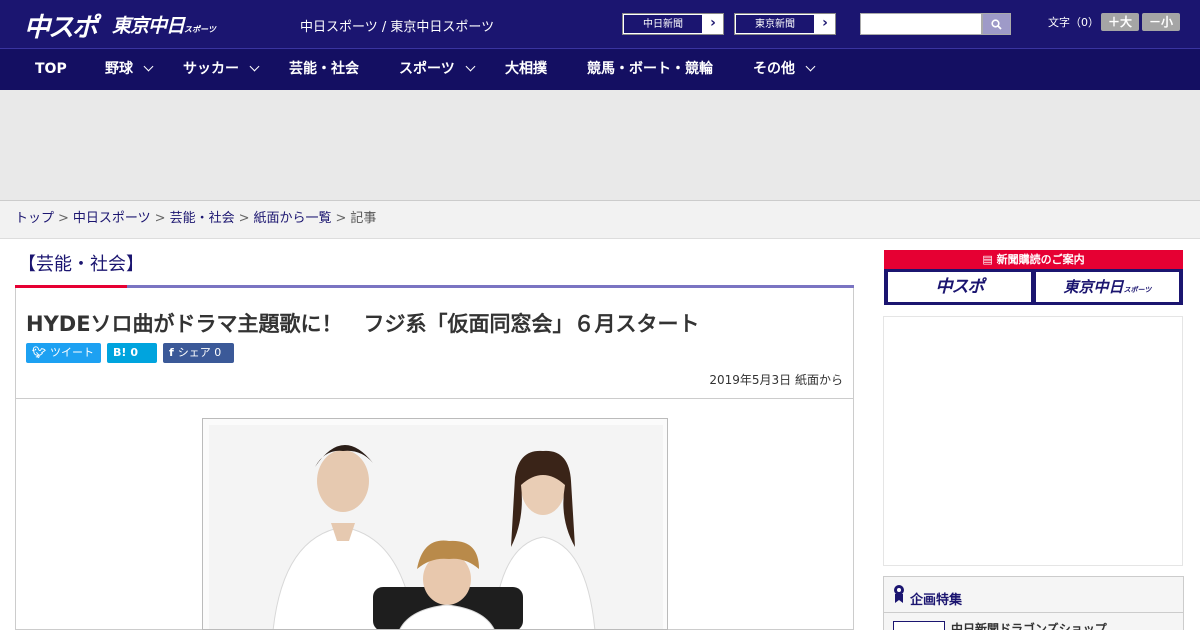 Image resolution: width=1200 pixels, height=630 pixels. I want to click on tokyo-logo-text: 東京中日, so click(148, 26).